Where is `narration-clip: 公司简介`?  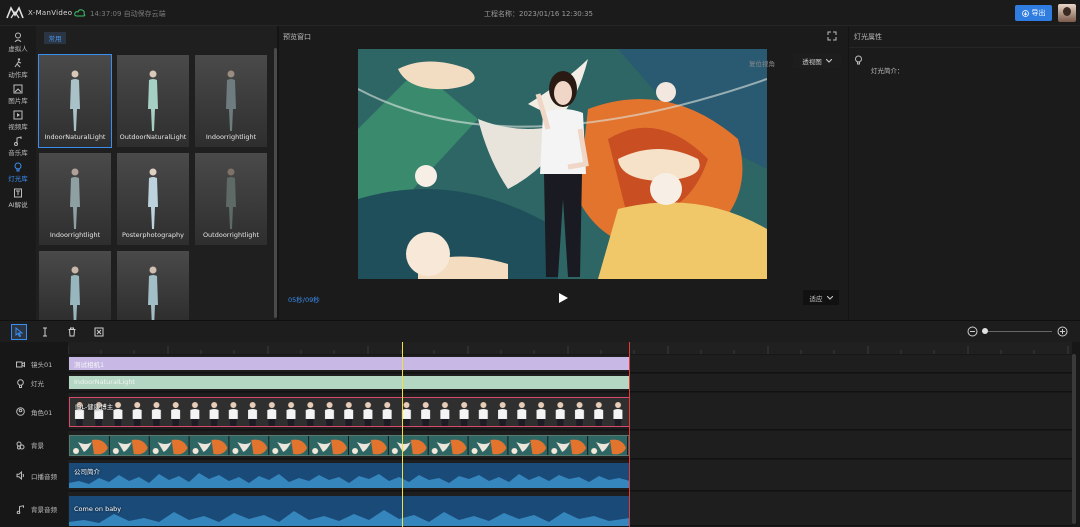
narration-clip: 公司简介 is located at coordinates (349, 475).